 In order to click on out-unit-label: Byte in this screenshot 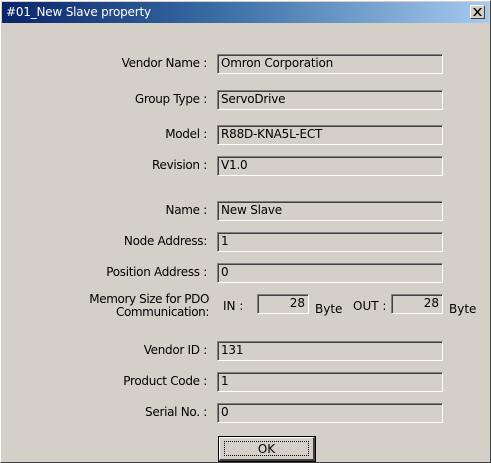, I will do `click(463, 309)`.